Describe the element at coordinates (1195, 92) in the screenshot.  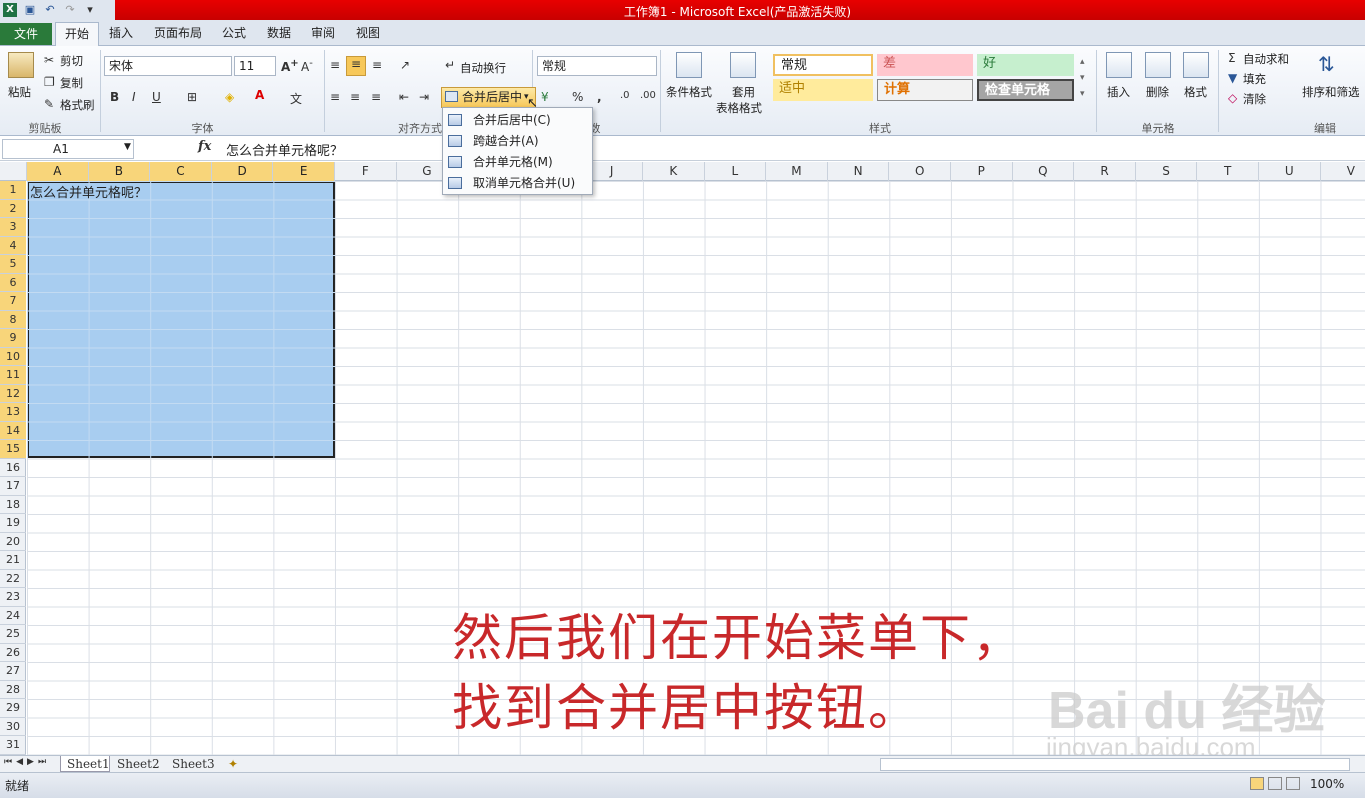
I see `format-cells-button: 格式` at that location.